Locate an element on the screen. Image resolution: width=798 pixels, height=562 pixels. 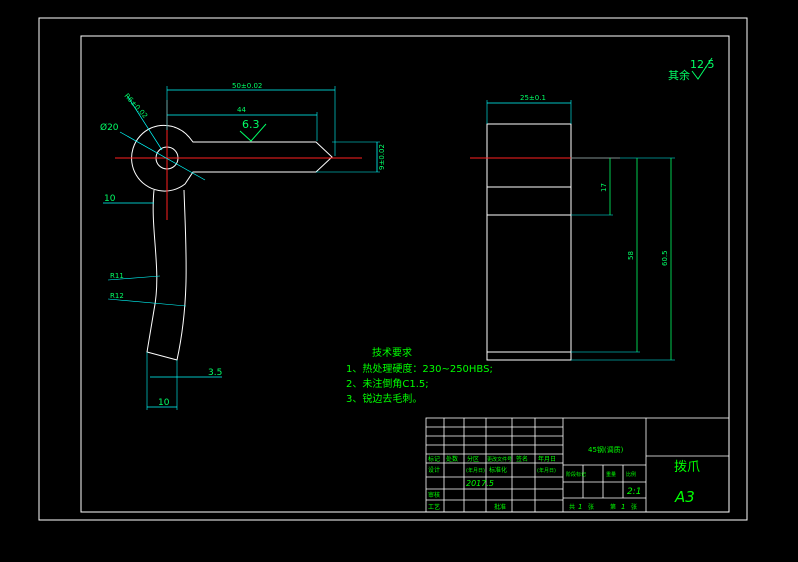
tb-process-label: 工艺 is located at coordinates (434, 507).